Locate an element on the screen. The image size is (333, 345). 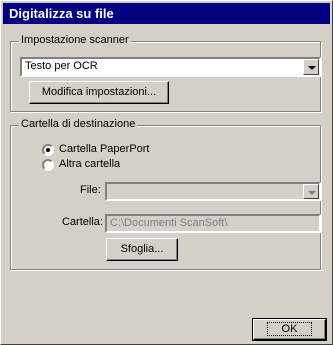
radio-paperport-label: Cartella PaperPort is located at coordinates (104, 149).